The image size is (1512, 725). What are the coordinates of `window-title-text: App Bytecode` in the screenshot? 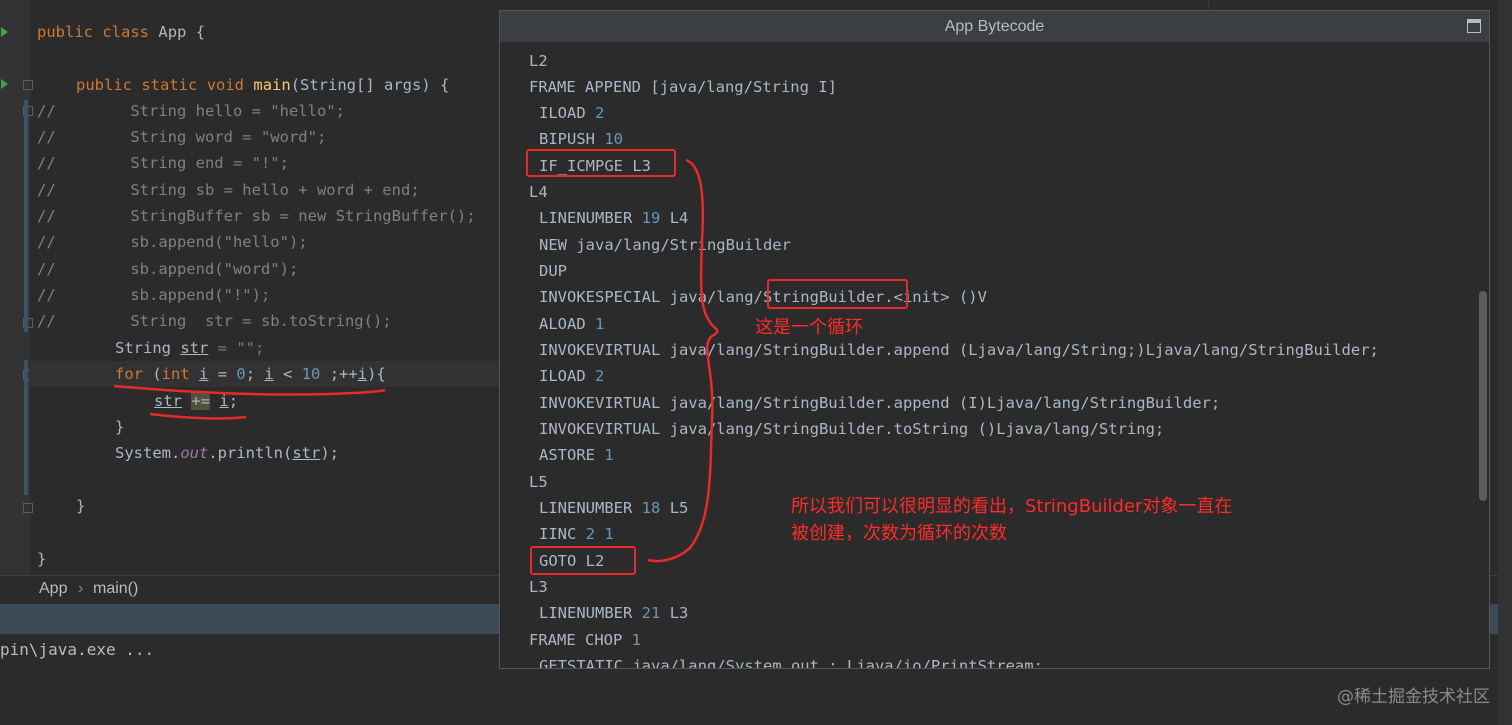 It's located at (994, 26).